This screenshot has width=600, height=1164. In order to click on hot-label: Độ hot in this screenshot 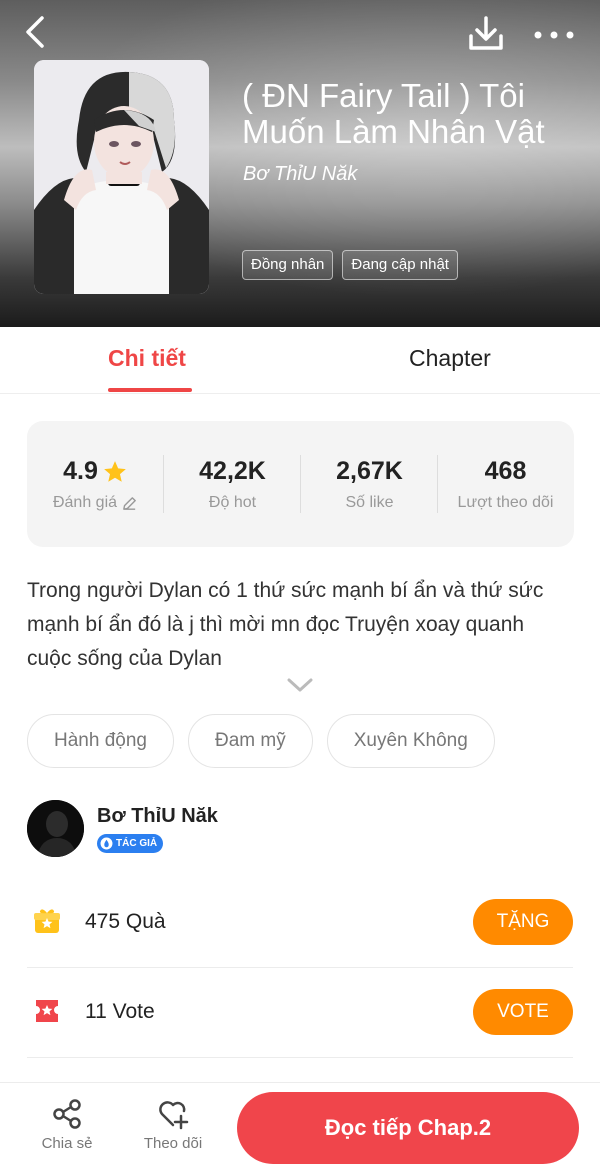, I will do `click(232, 502)`.